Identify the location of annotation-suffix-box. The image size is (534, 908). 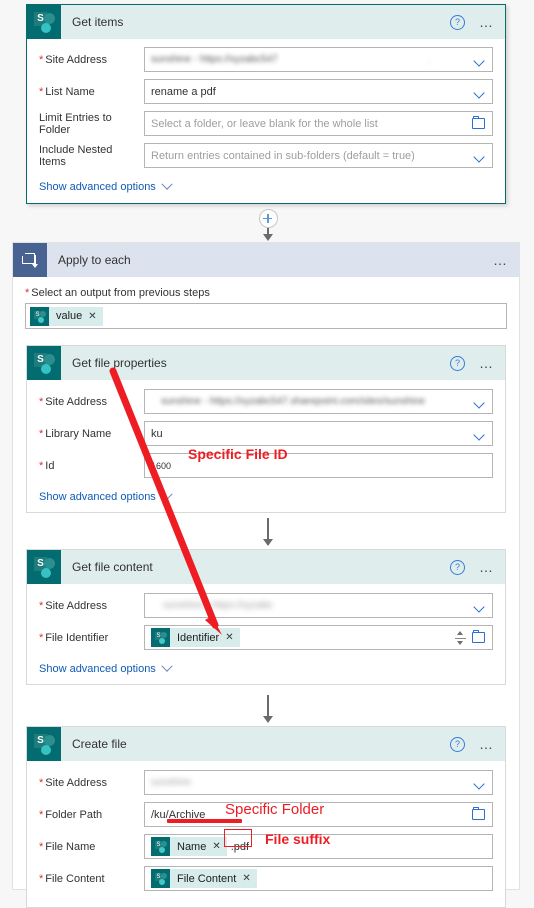
(238, 838).